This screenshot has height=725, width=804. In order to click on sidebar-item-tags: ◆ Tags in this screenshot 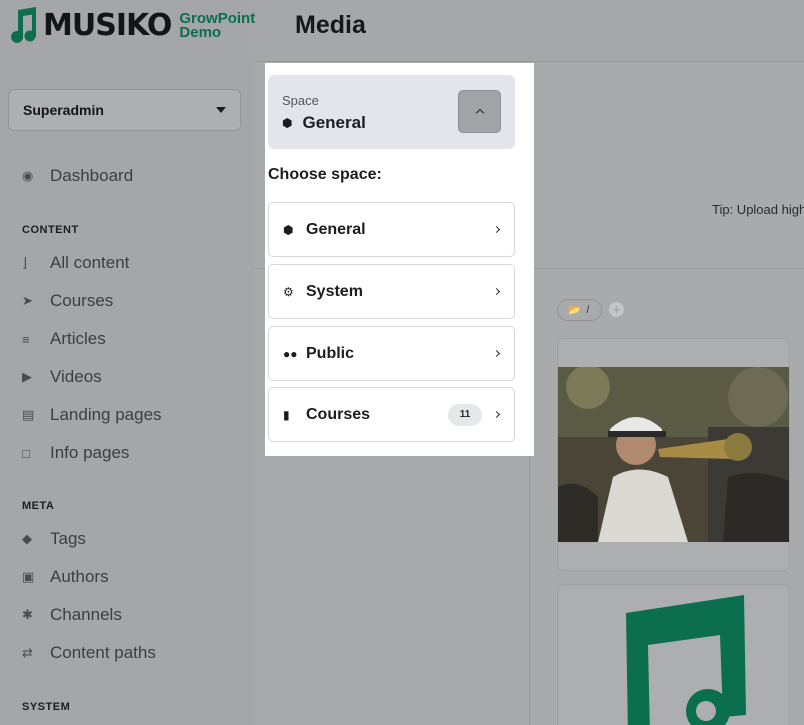, I will do `click(54, 539)`.